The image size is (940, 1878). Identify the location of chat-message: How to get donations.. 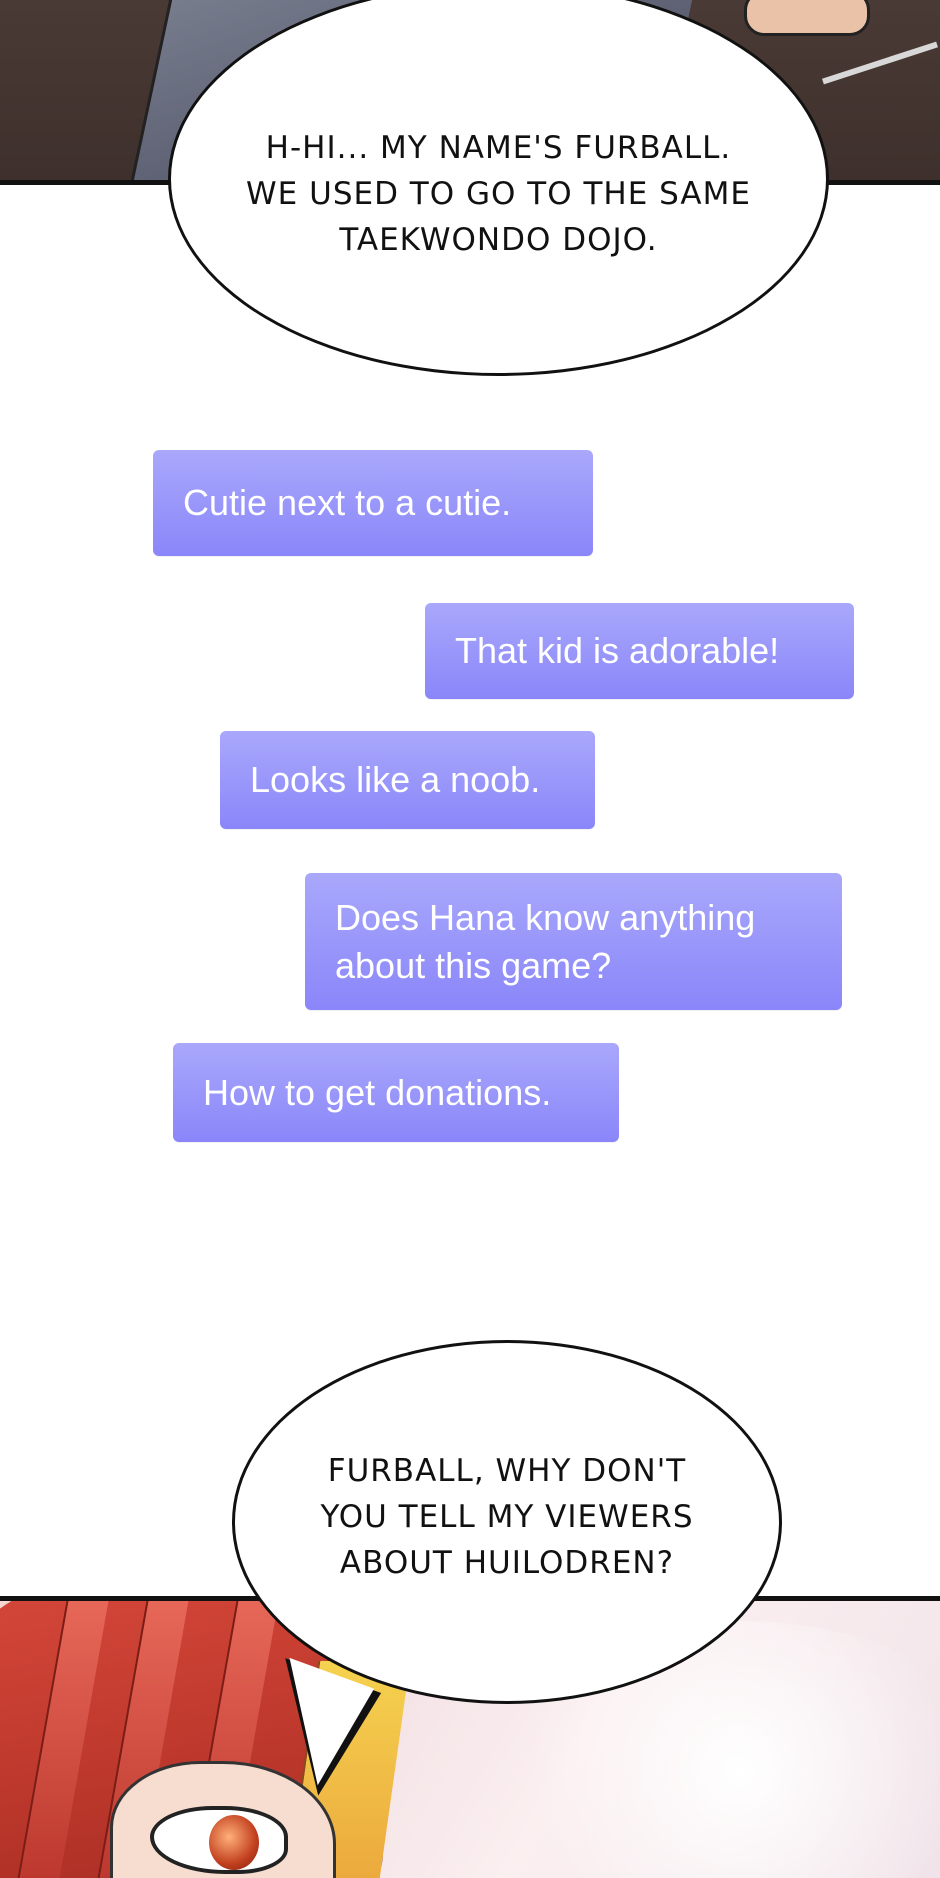
(396, 1092).